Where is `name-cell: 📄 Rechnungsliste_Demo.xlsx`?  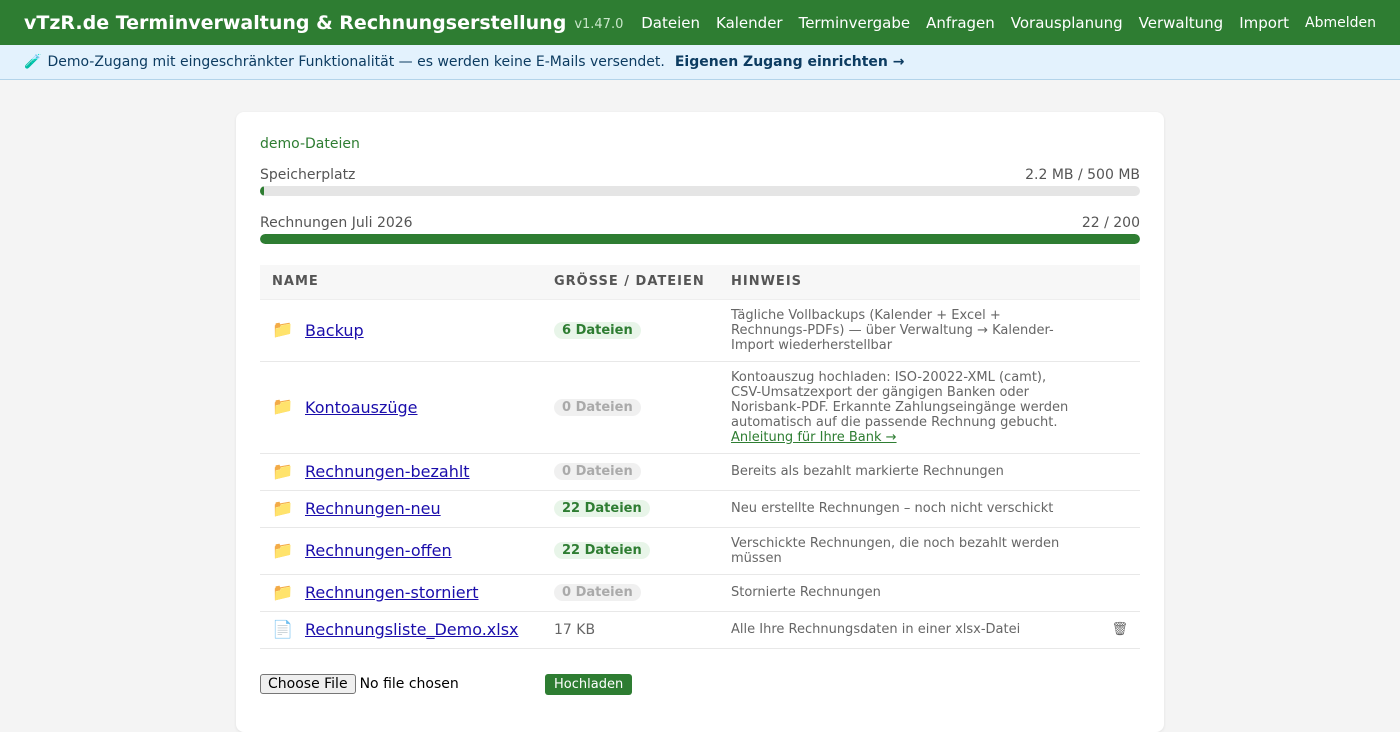
name-cell: 📄 Rechnungsliste_Demo.xlsx is located at coordinates (401, 630).